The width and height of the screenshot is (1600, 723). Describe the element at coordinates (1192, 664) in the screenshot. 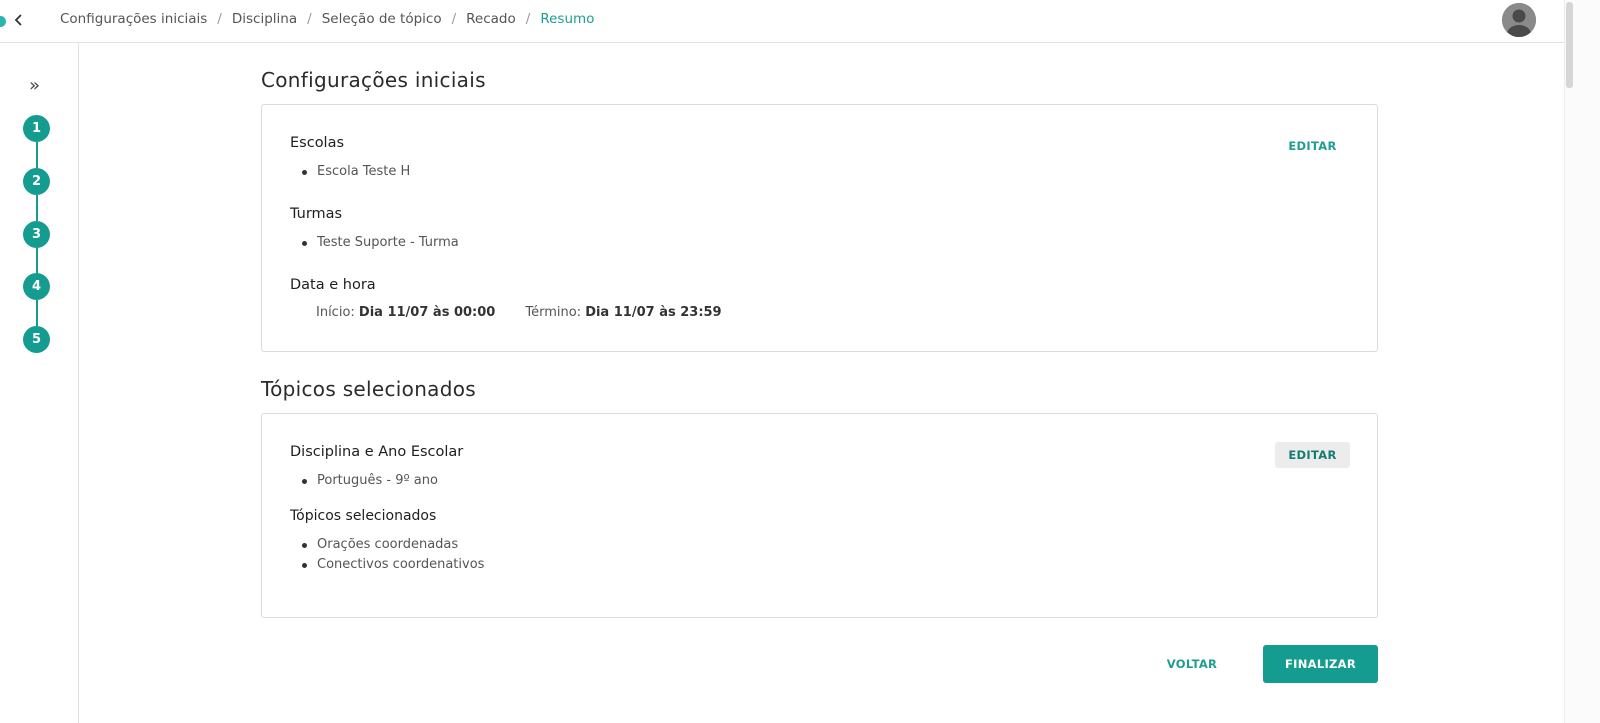

I see `back-action-button: VOLTAR` at that location.